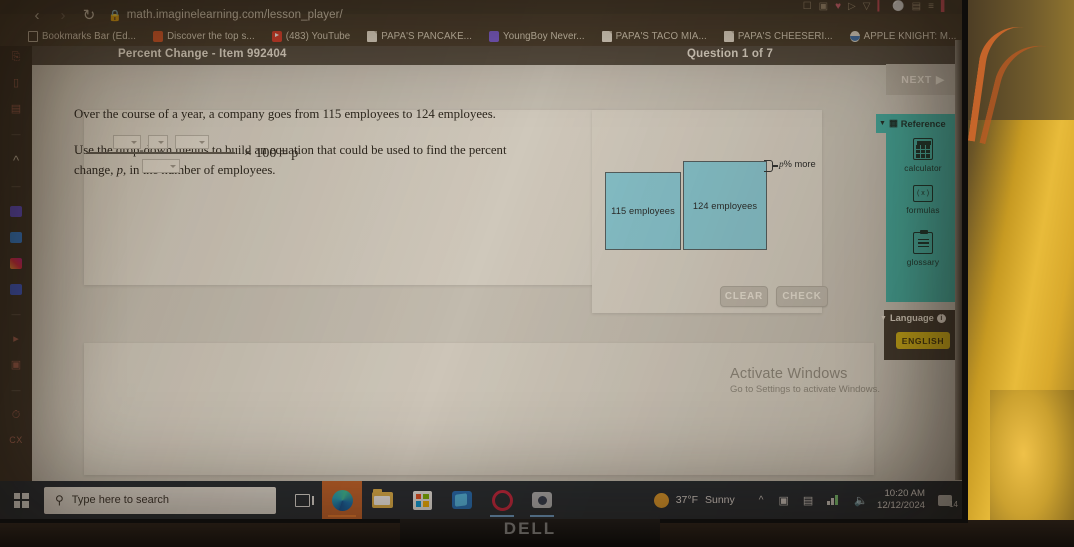 The width and height of the screenshot is (1074, 547). I want to click on reload-icon: ↻, so click(89, 15).